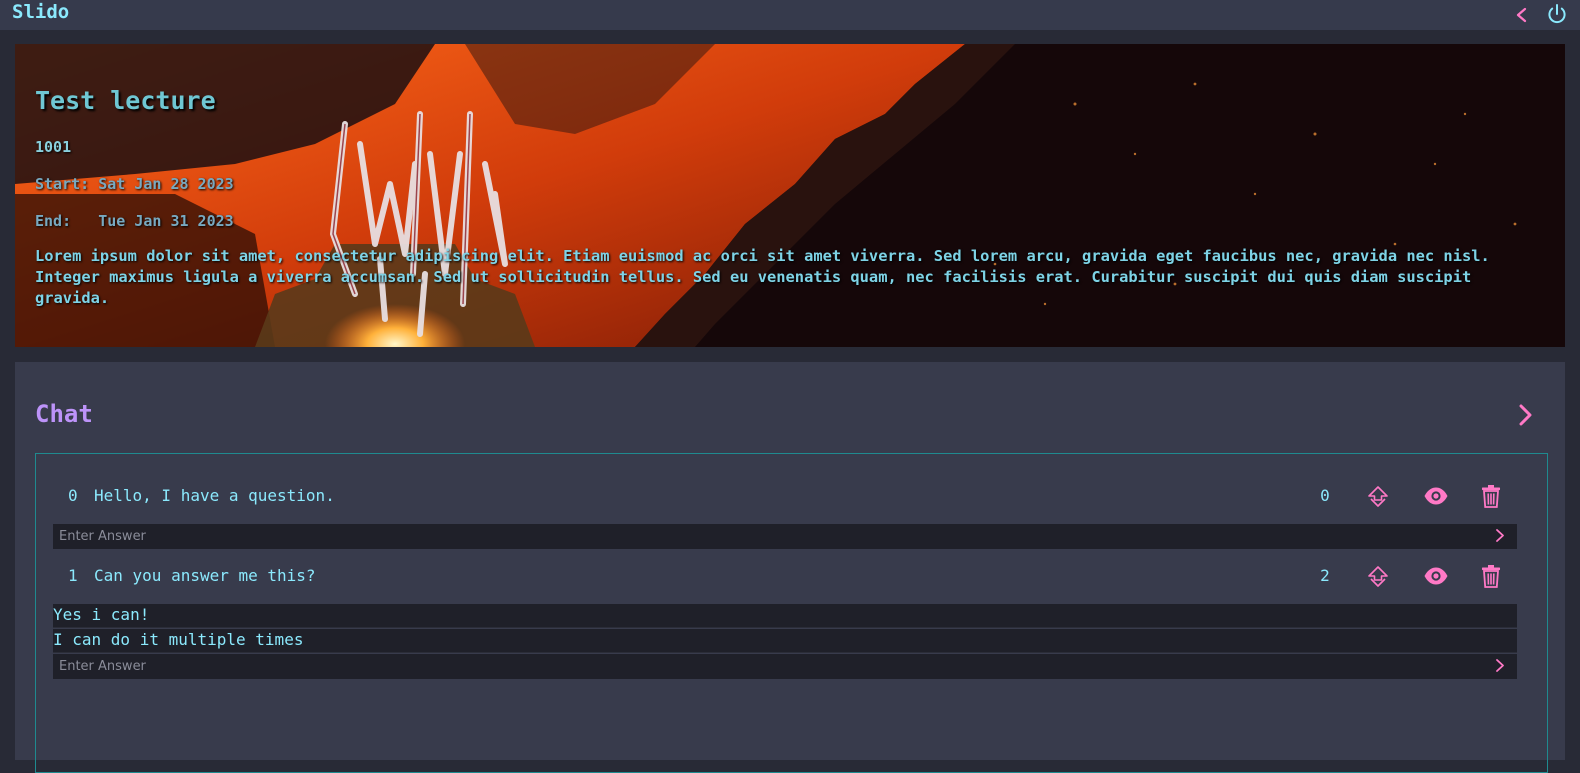 The image size is (1580, 773). Describe the element at coordinates (791, 496) in the screenshot. I see `question-row: 0 Hello, I have a question. 0` at that location.